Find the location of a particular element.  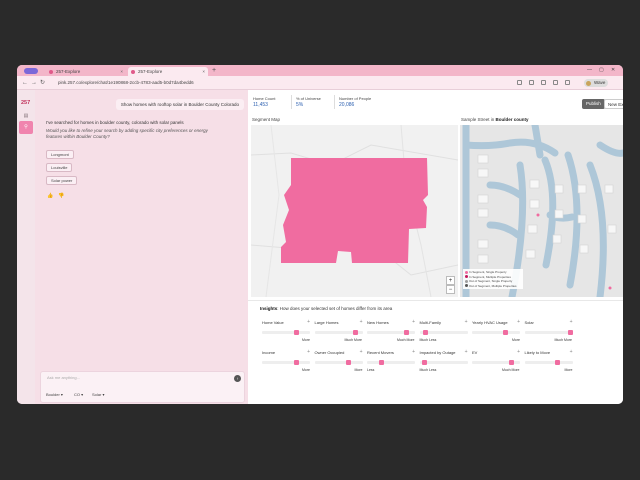

new-tab-button: + is located at coordinates (214, 70).